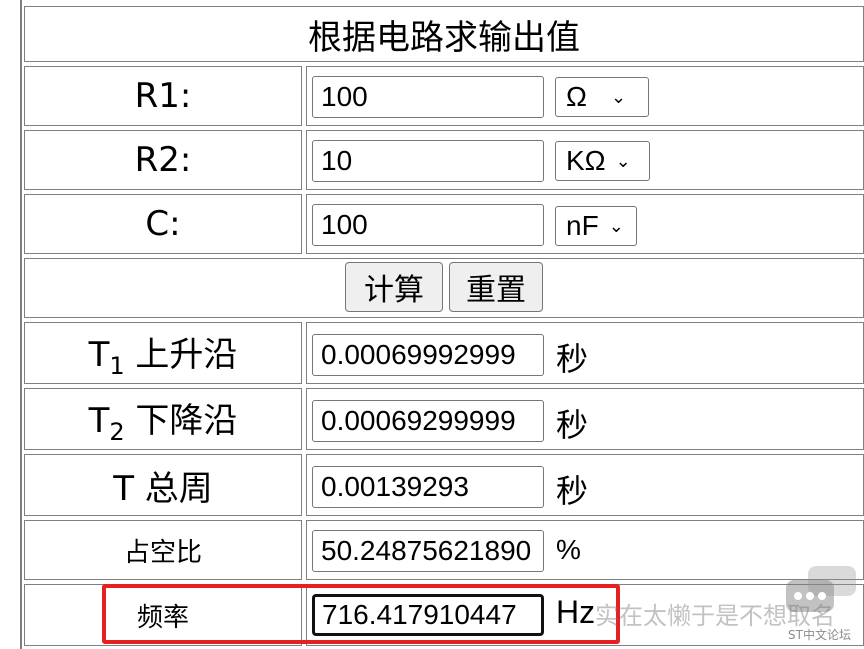 The image size is (864, 649). I want to click on r2-label: R2:, so click(163, 160).